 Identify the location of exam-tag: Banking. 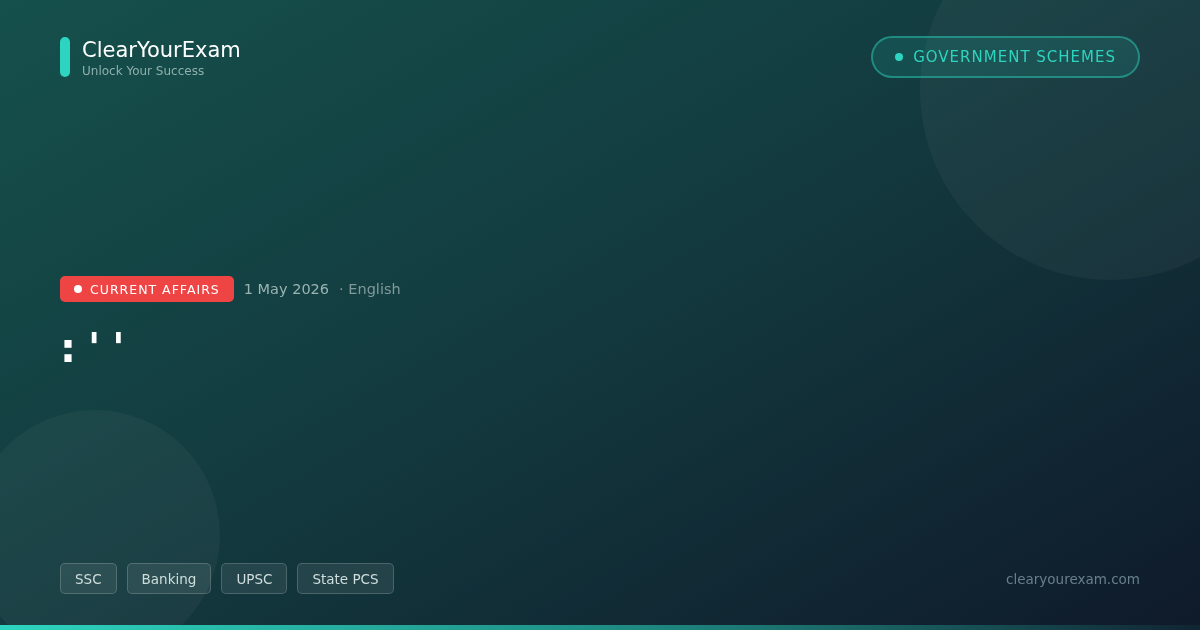
(169, 578).